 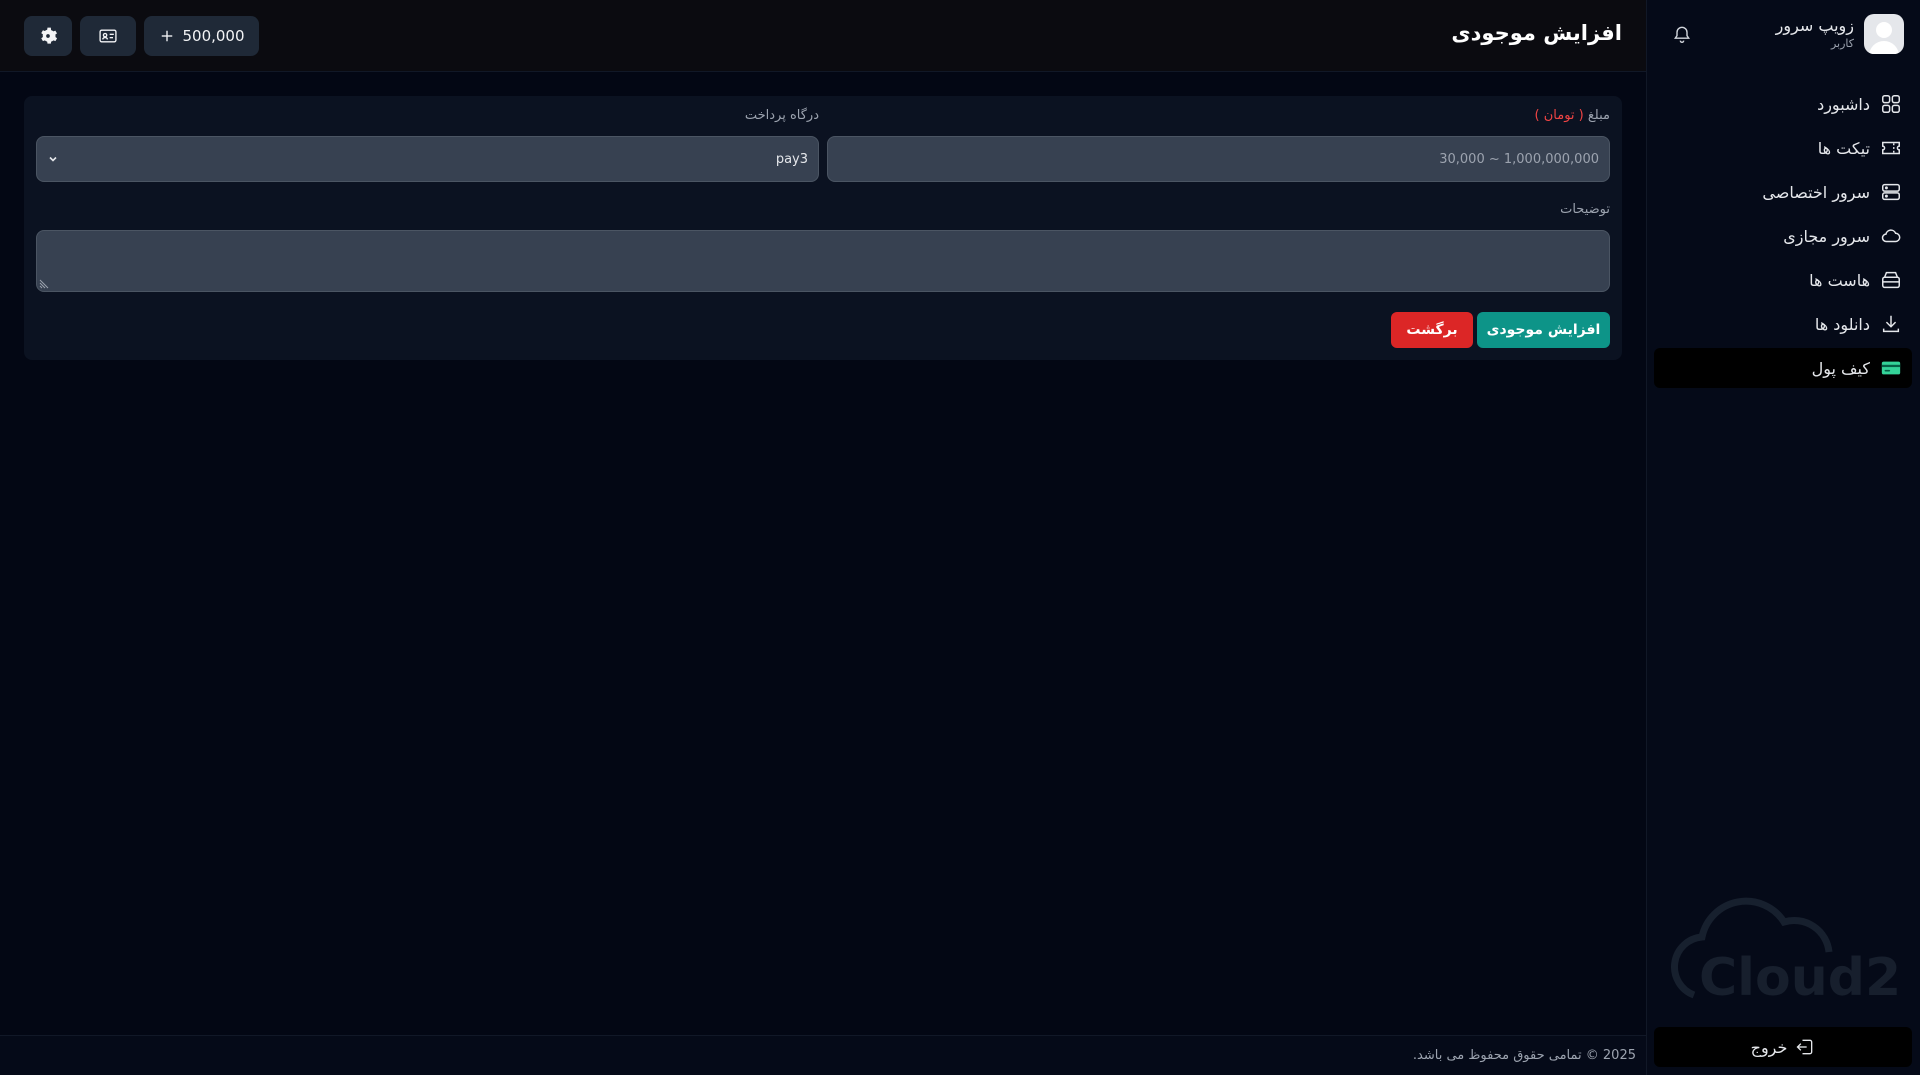 What do you see at coordinates (427, 159) in the screenshot?
I see `gateway-select: pay3` at bounding box center [427, 159].